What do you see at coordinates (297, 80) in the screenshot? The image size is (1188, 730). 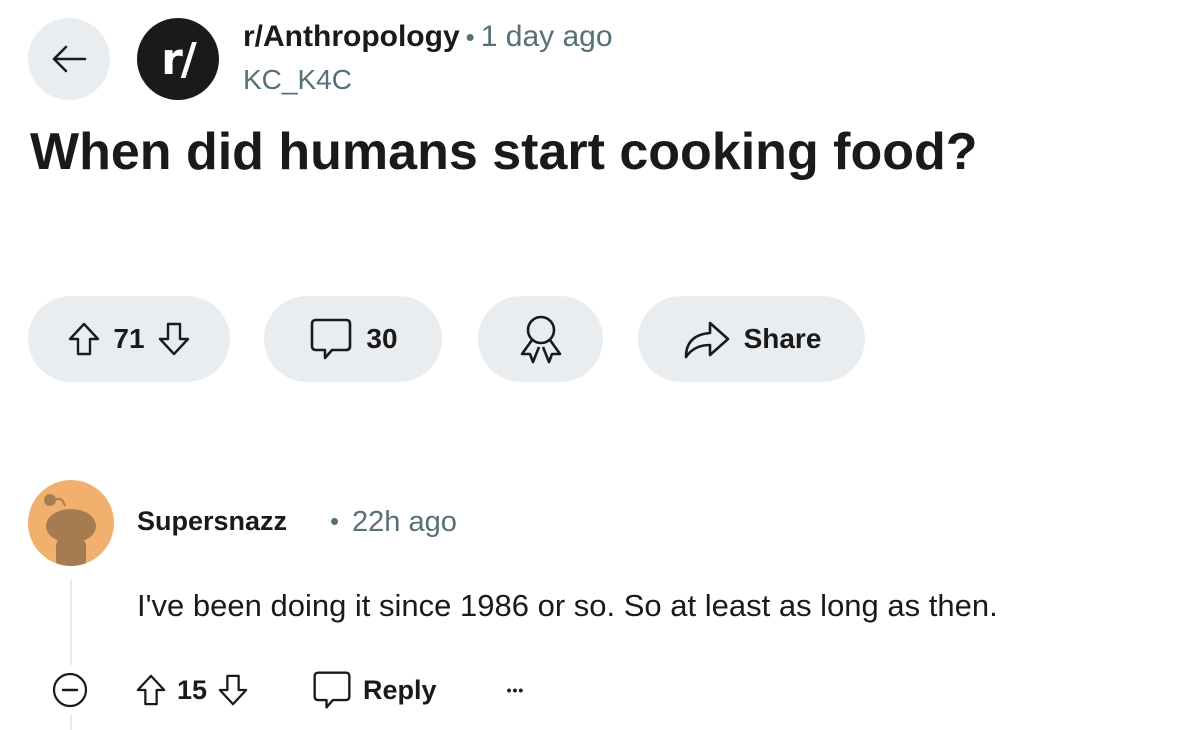 I see `post-author: KC_K4C` at bounding box center [297, 80].